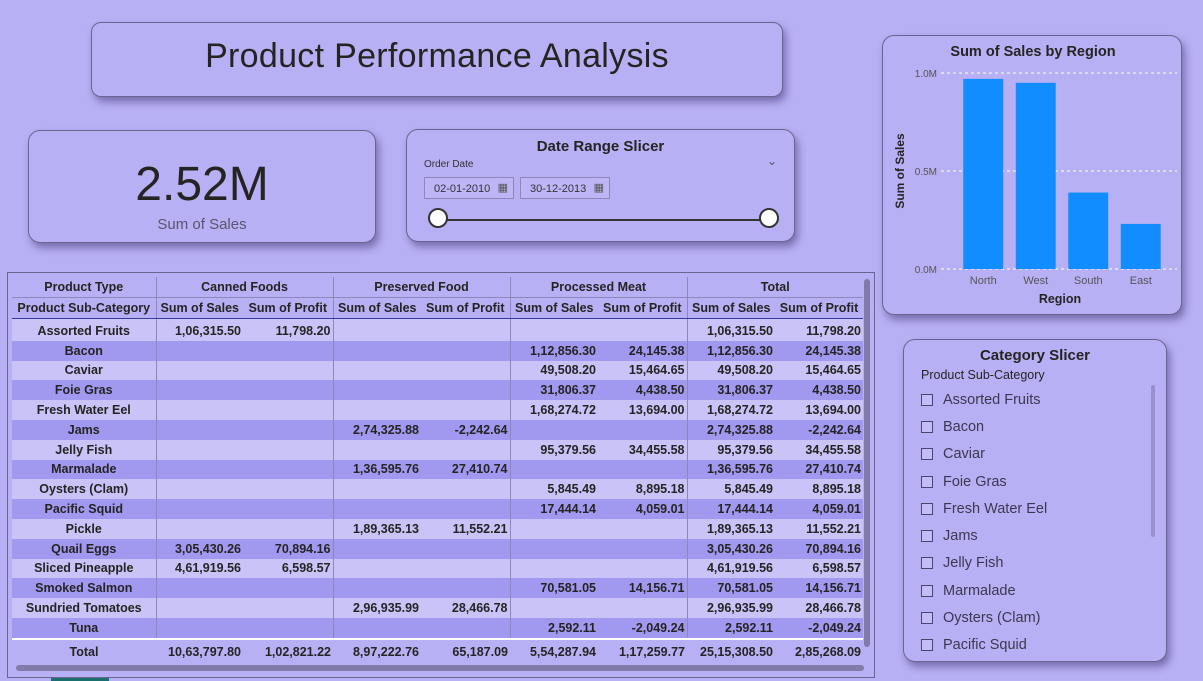  Describe the element at coordinates (772, 161) in the screenshot. I see `chevron-down-icon: ⌄` at that location.